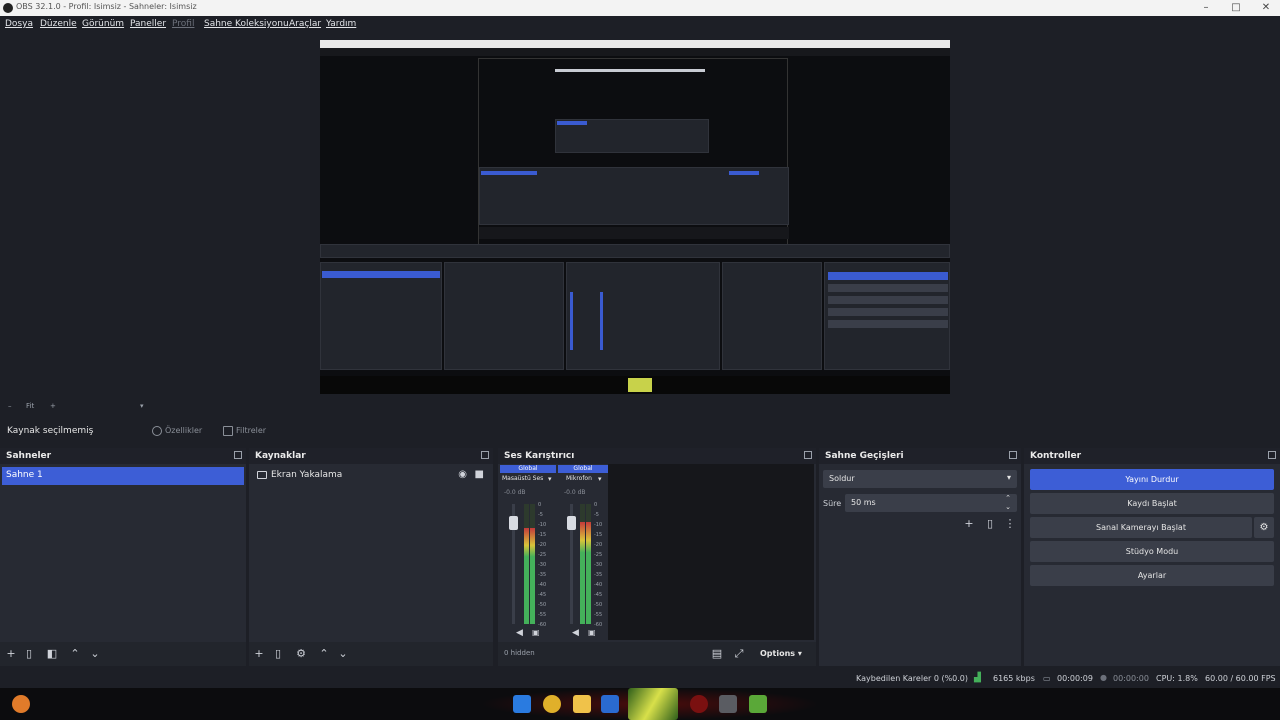  Describe the element at coordinates (635, 251) in the screenshot. I see `nested-source-bar` at that location.